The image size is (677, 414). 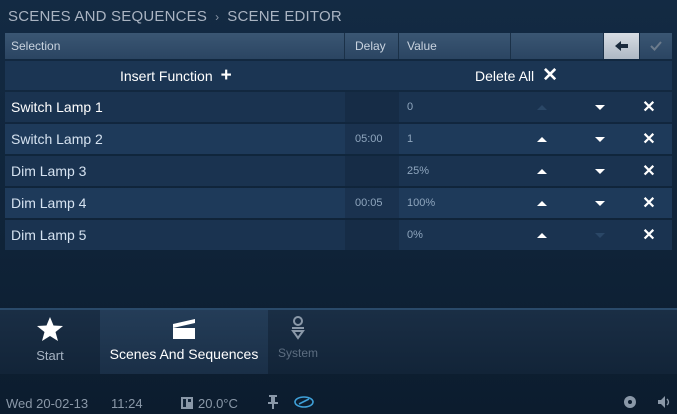 What do you see at coordinates (184, 342) in the screenshot?
I see `tab-scenes-and-sequences: Scenes And Sequences` at bounding box center [184, 342].